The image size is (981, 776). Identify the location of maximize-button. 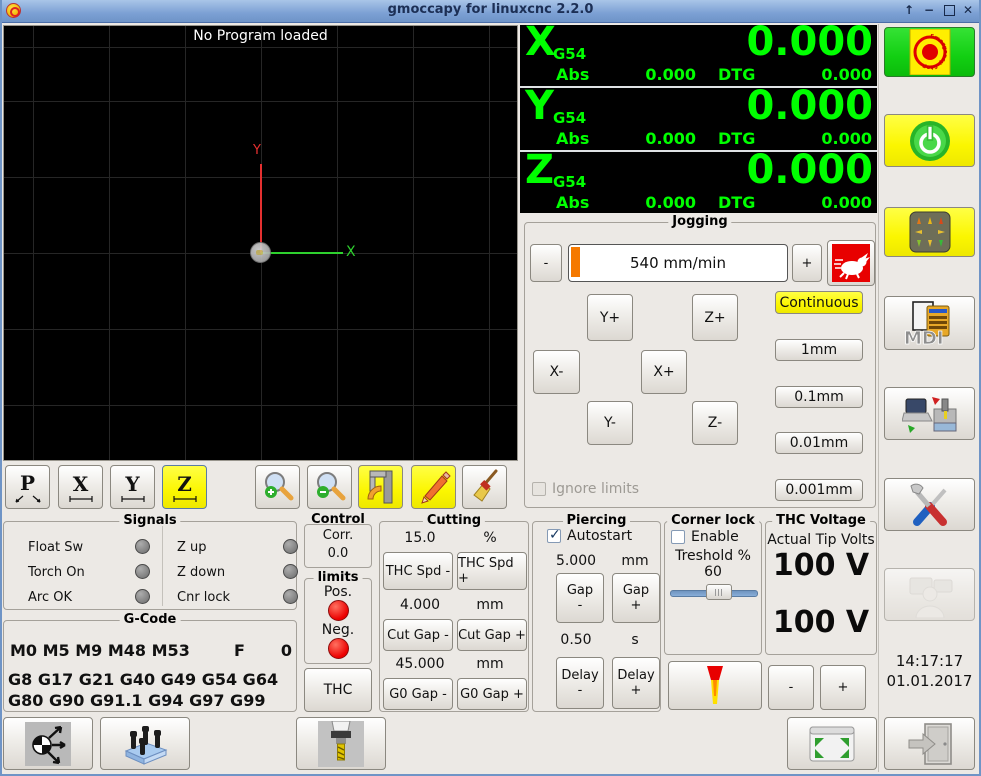
(949, 10).